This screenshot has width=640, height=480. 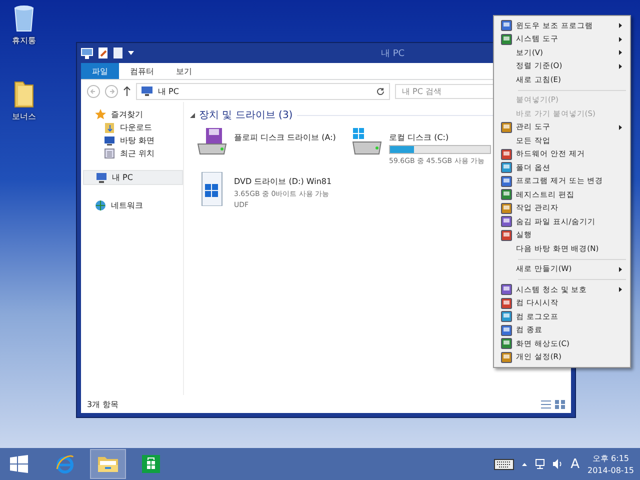 What do you see at coordinates (133, 140) in the screenshot?
I see `nav-item: 바탕 화면` at bounding box center [133, 140].